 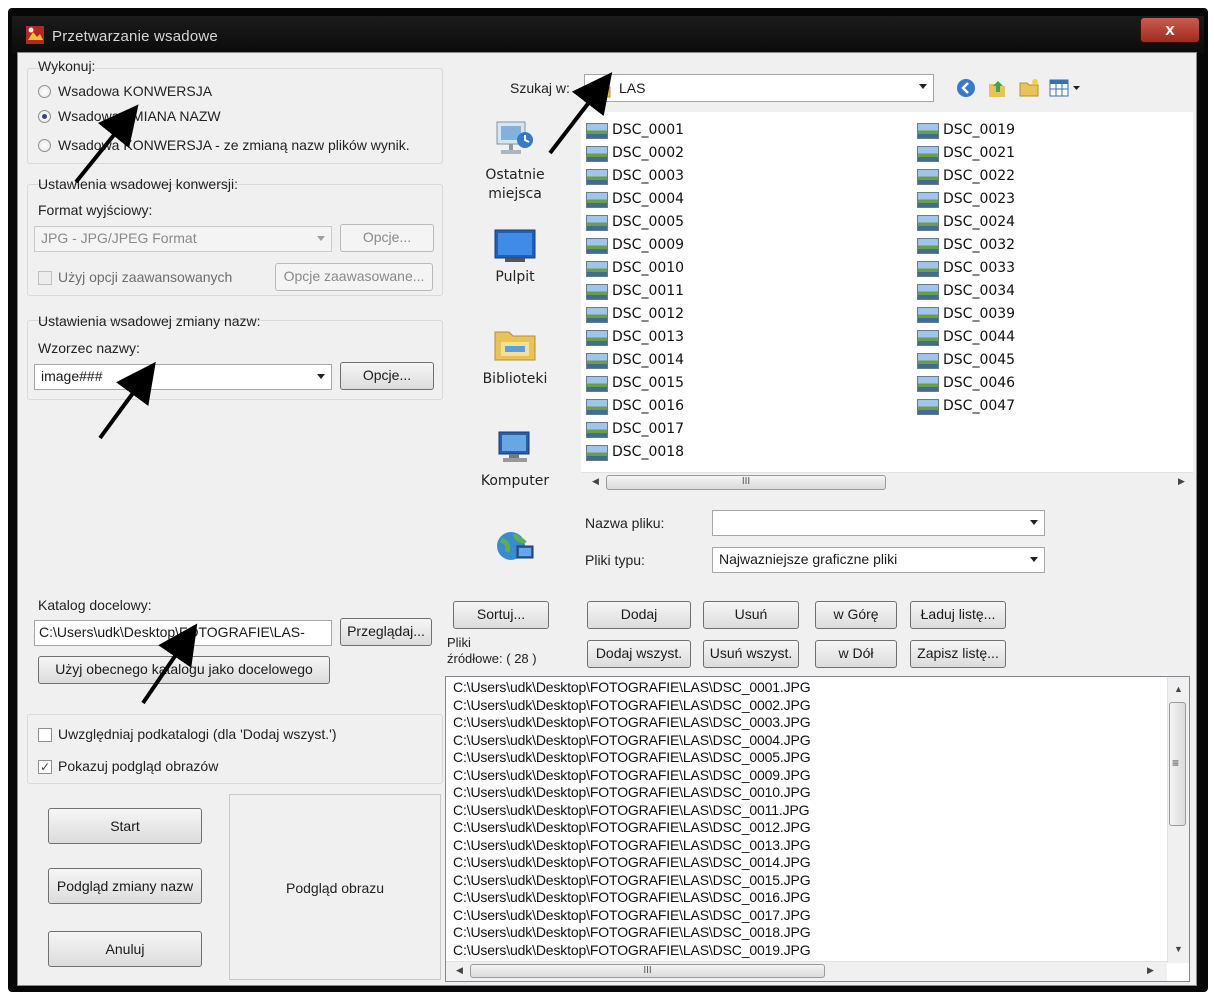 I want to click on file-item: DSC_0016, so click(x=632, y=406).